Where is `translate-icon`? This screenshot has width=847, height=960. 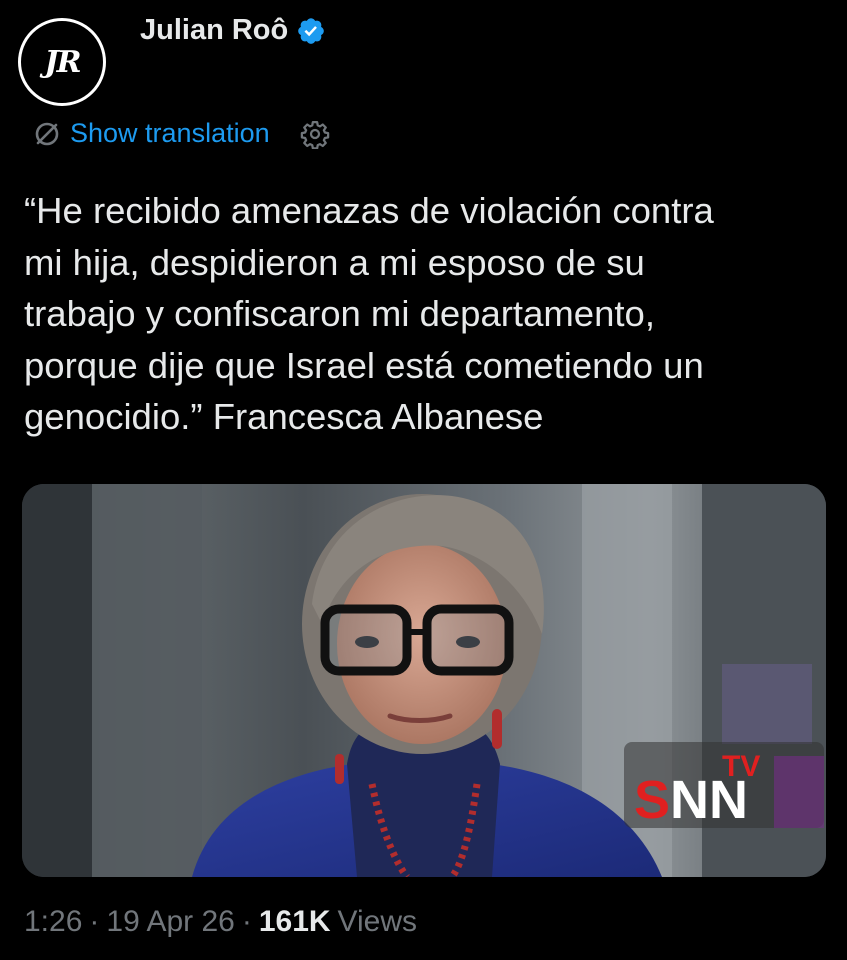 translate-icon is located at coordinates (47, 133).